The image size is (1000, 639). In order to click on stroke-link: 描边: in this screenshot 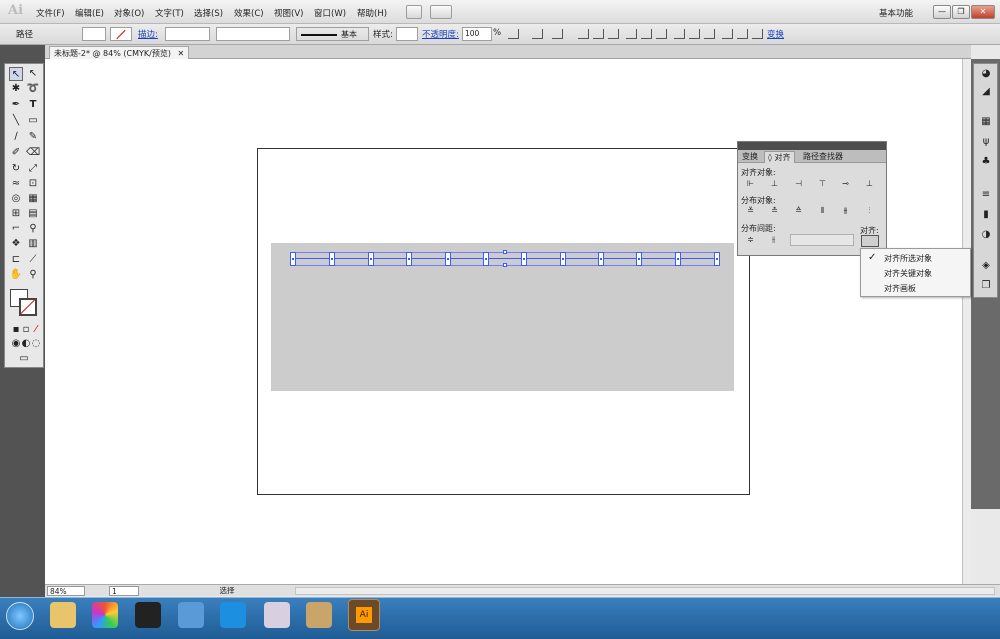, I will do `click(148, 34)`.